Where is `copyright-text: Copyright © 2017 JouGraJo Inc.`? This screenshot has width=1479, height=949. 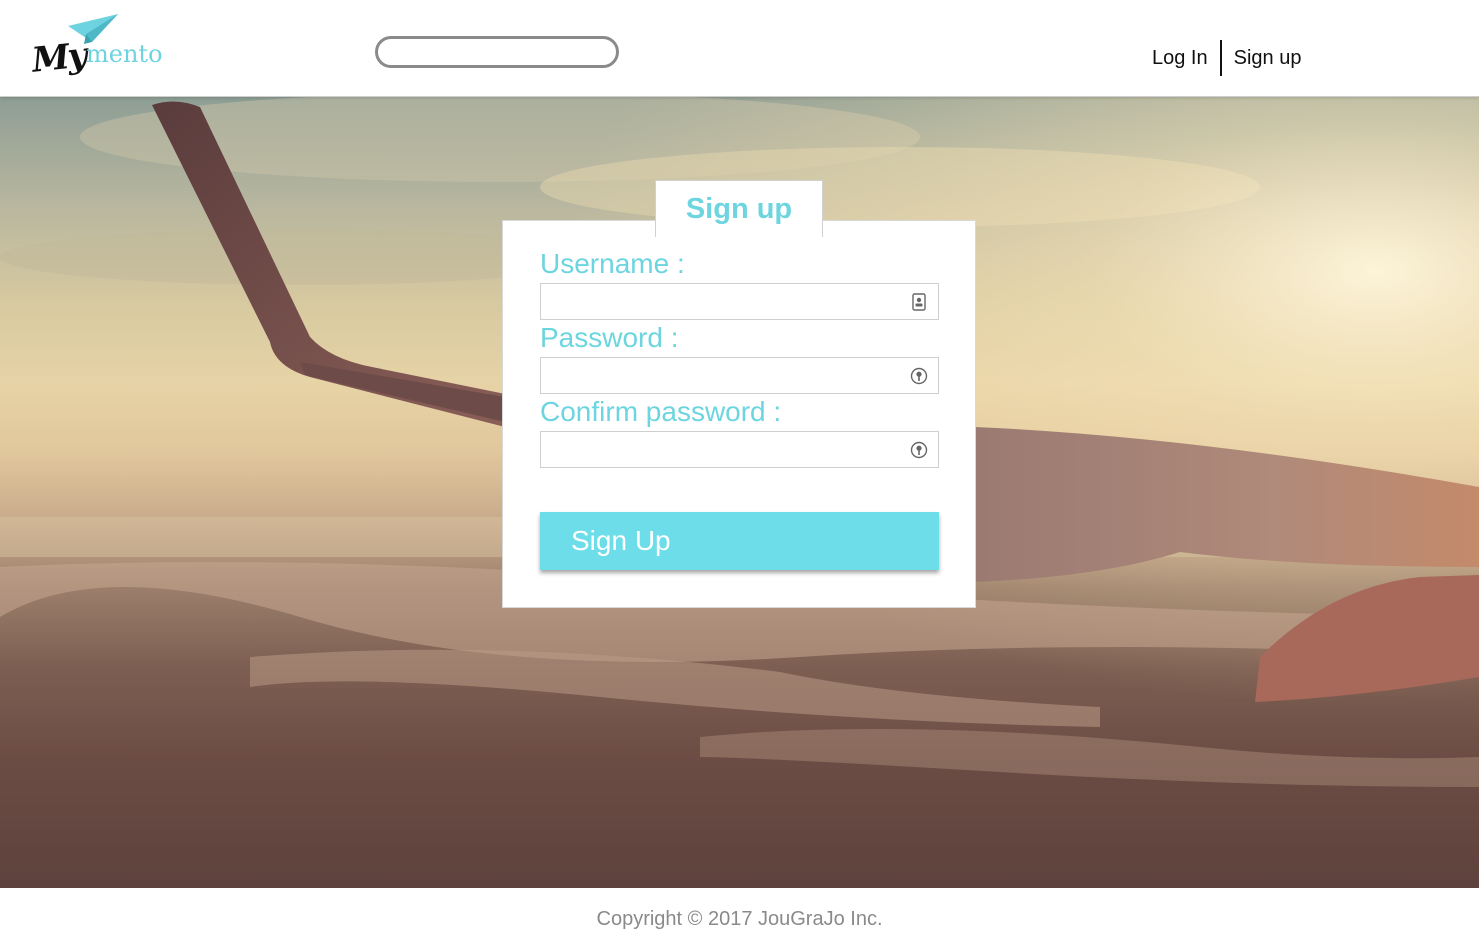 copyright-text: Copyright © 2017 JouGraJo Inc. is located at coordinates (739, 919).